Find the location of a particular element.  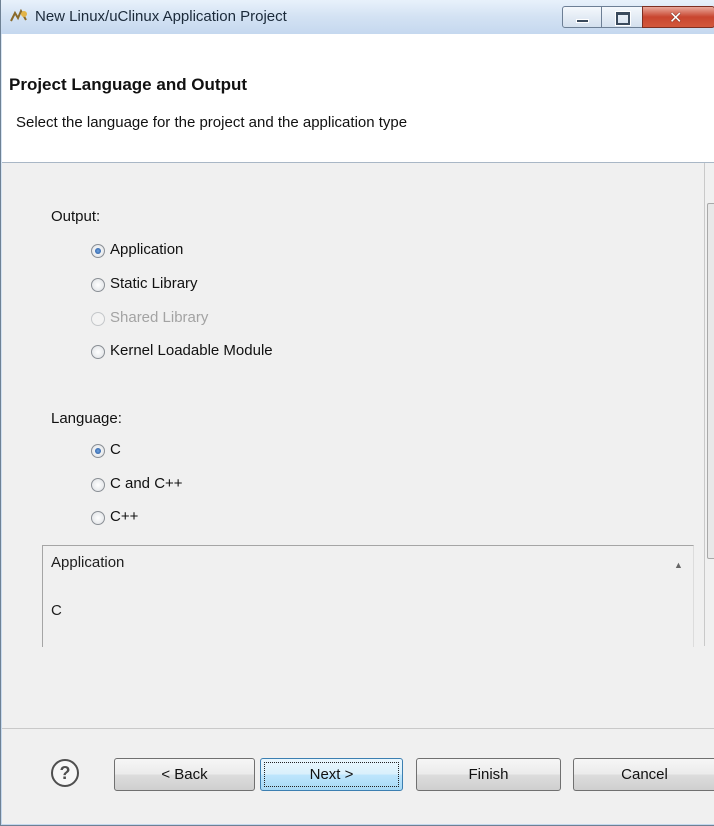

scroll-up-icon: ▲ is located at coordinates (678, 565).